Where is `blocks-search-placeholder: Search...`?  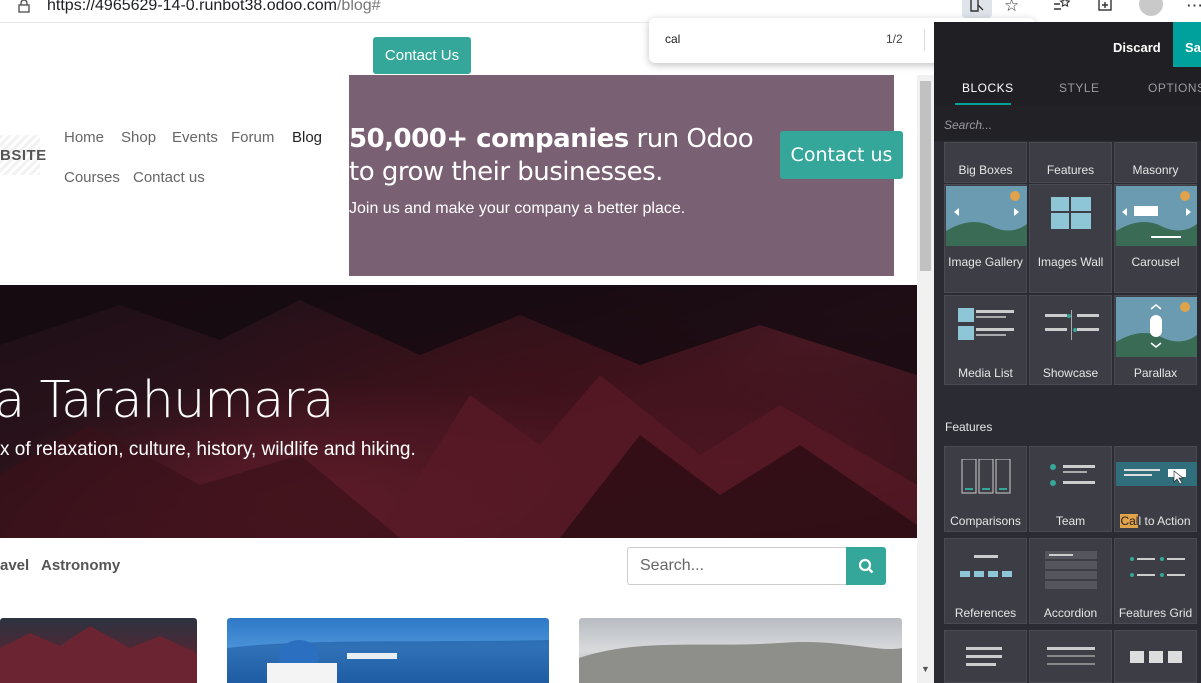 blocks-search-placeholder: Search... is located at coordinates (968, 125).